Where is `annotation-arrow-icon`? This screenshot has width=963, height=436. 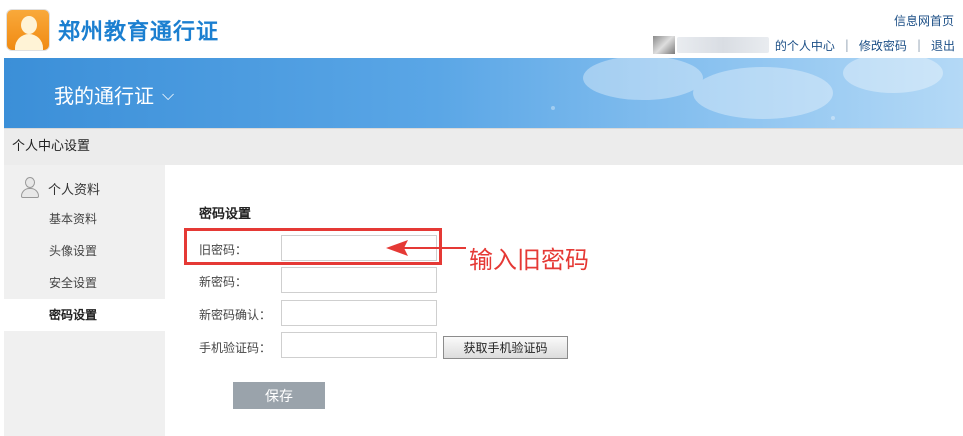 annotation-arrow-icon is located at coordinates (426, 248).